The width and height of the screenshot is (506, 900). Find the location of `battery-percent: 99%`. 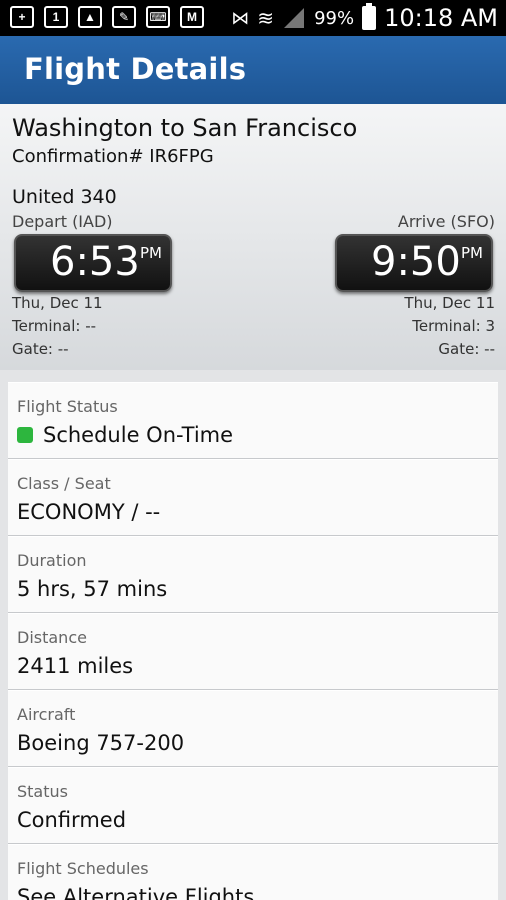

battery-percent: 99% is located at coordinates (334, 18).